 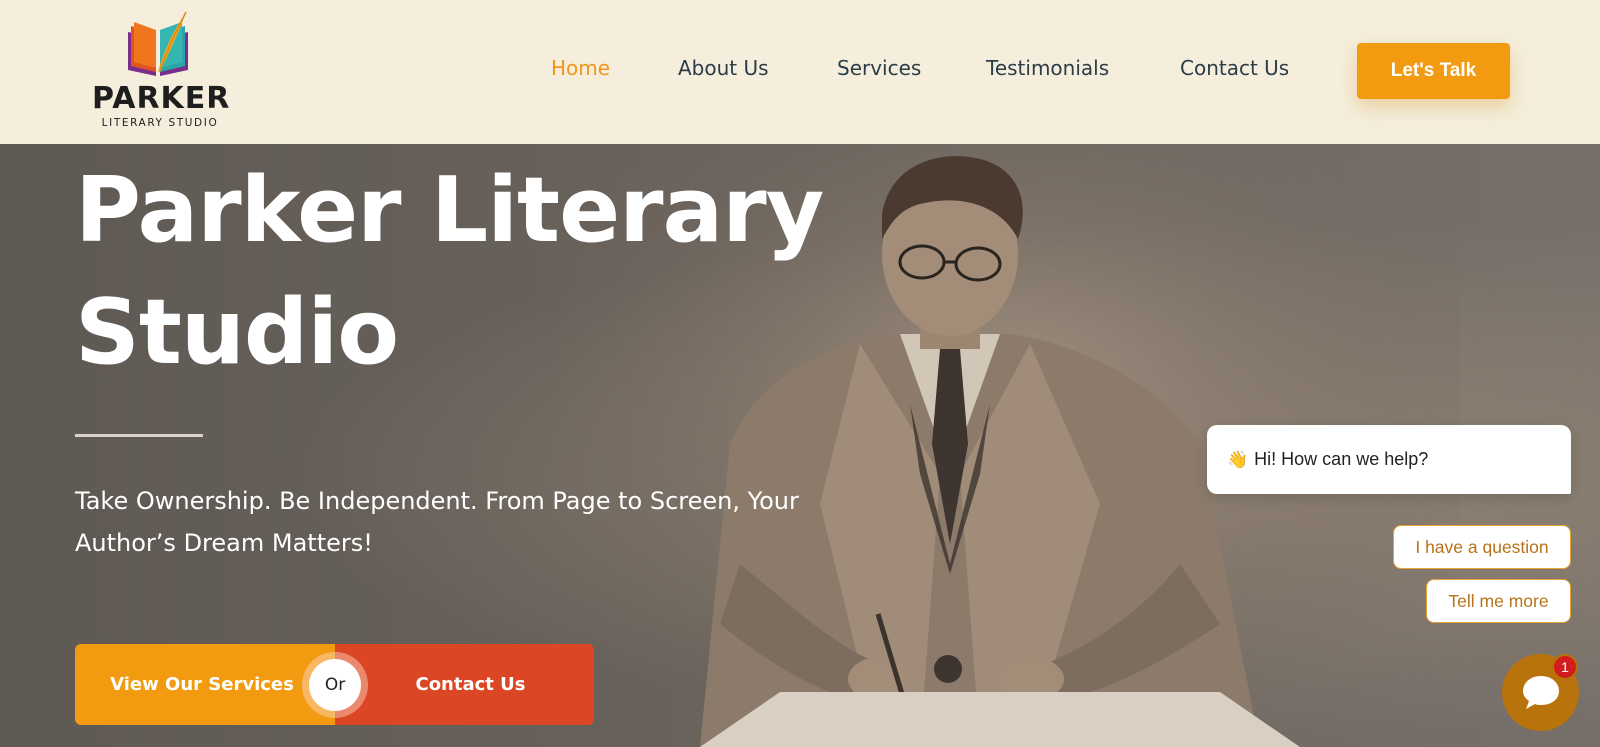 What do you see at coordinates (1047, 68) in the screenshot?
I see `nav-testimonials: Testimonials` at bounding box center [1047, 68].